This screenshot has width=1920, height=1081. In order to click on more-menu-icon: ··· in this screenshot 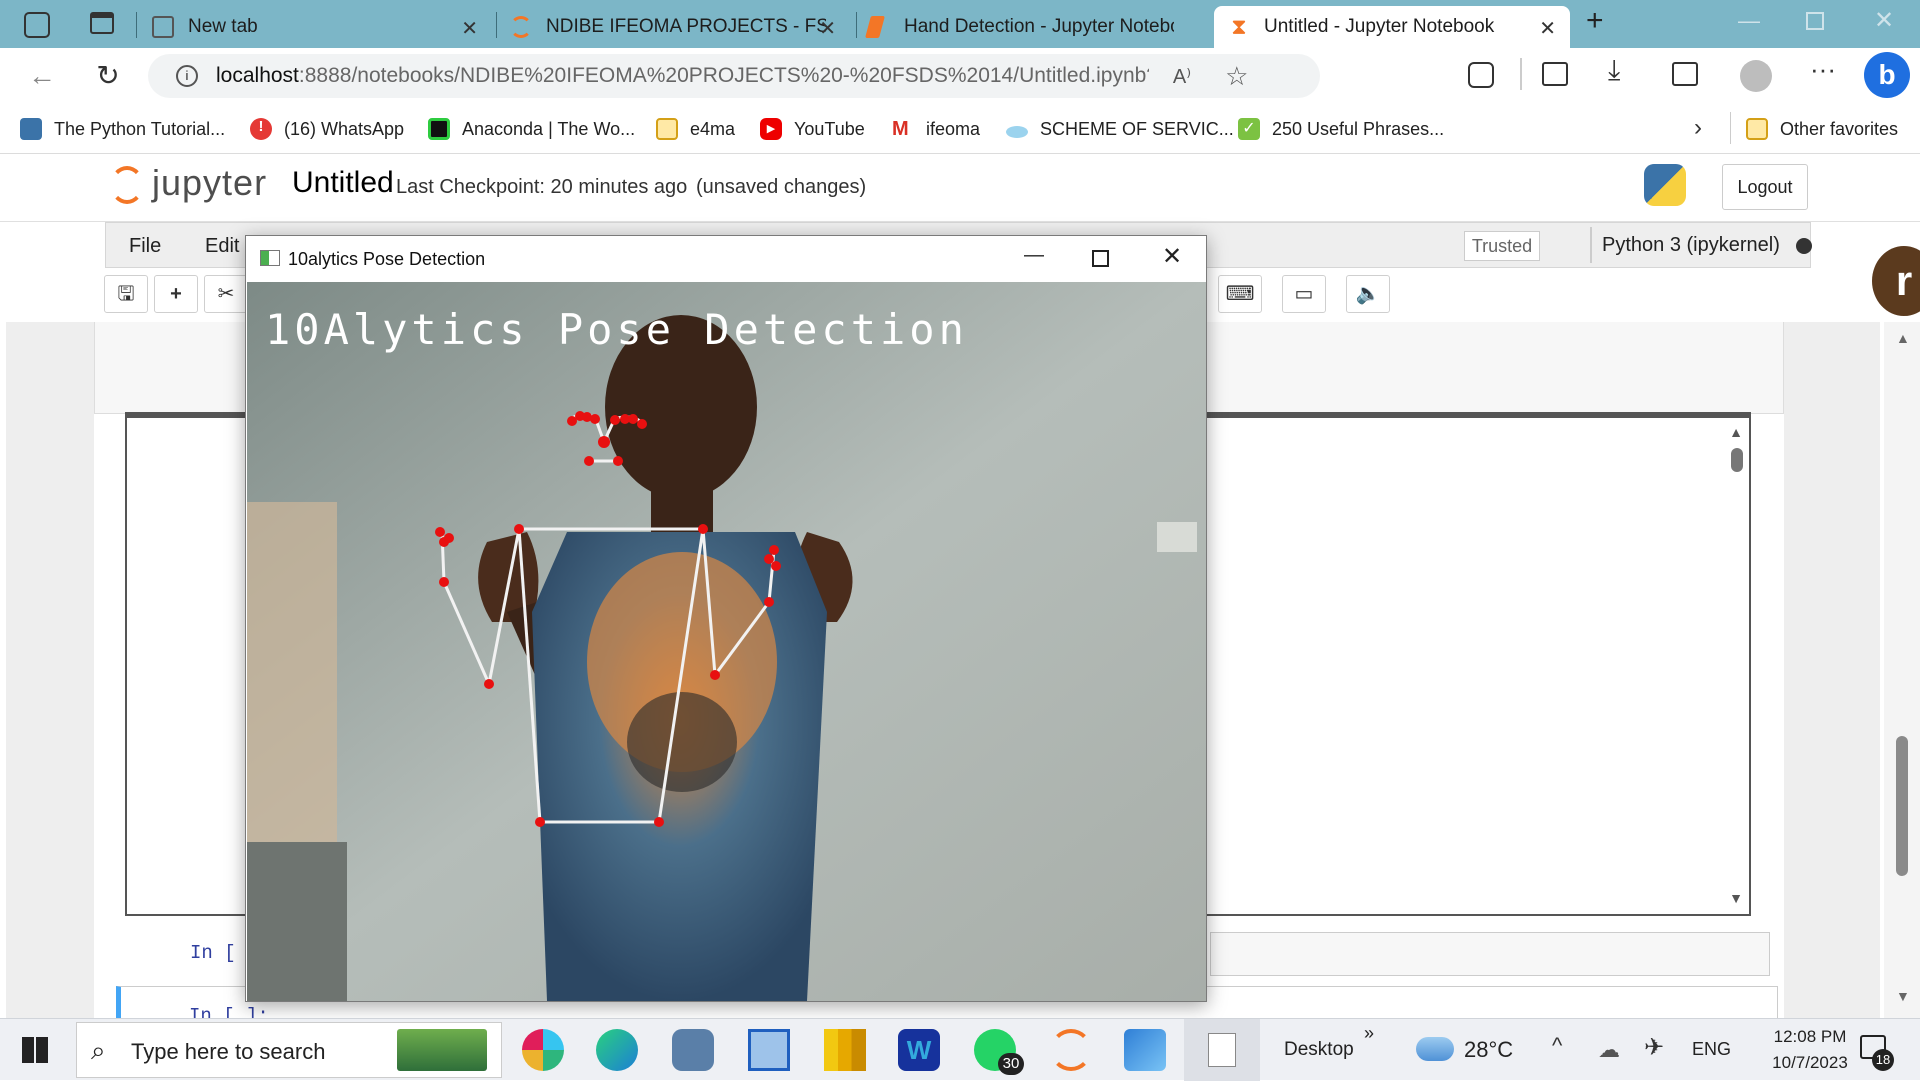, I will do `click(1823, 69)`.